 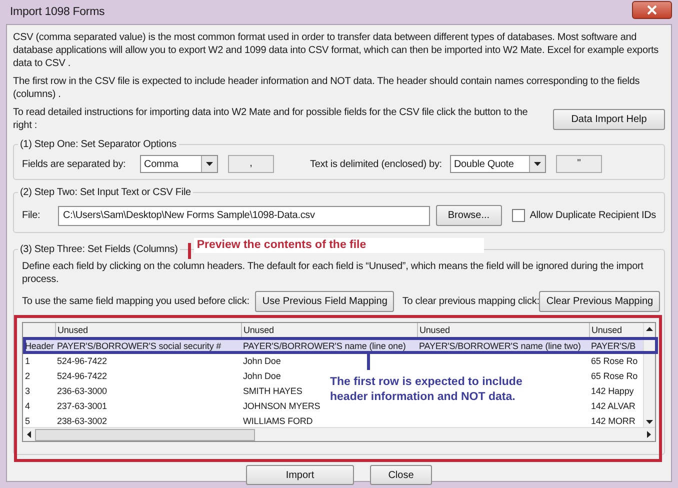 I want to click on help-prompt: To read detailed instructions for importing data into W2 Mate and for possible fields for the CSV file click the button to the right :, so click(x=271, y=119).